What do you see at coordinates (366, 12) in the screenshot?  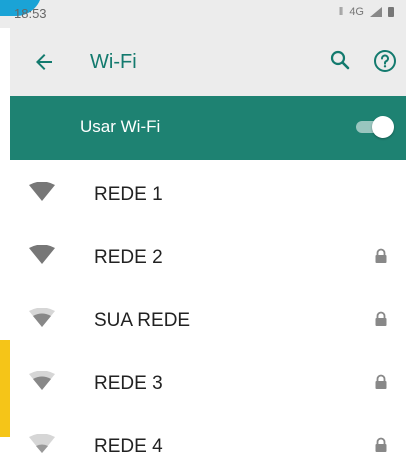 I see `status-icons: ‖ 4G` at bounding box center [366, 12].